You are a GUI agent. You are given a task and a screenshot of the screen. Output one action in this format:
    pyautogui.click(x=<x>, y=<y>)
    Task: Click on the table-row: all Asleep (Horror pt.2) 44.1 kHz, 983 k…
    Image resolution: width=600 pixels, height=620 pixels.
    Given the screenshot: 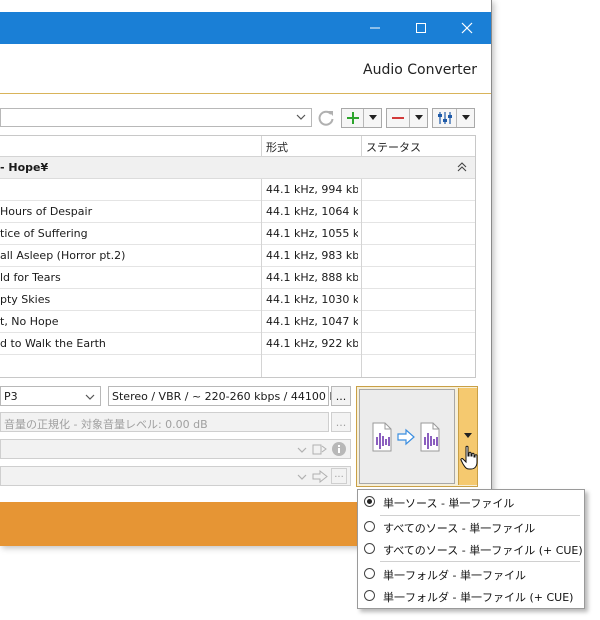 What is the action you would take?
    pyautogui.click(x=237, y=256)
    